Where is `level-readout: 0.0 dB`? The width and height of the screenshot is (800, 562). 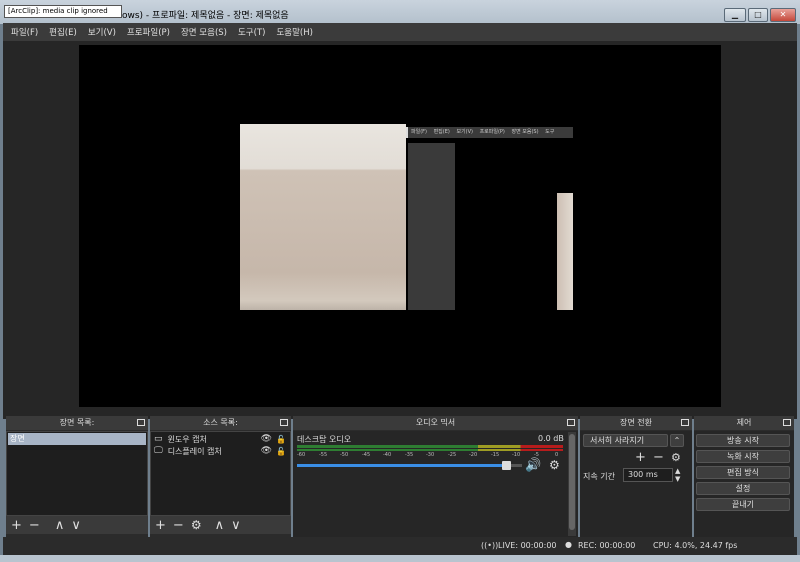
level-readout: 0.0 dB is located at coordinates (551, 438).